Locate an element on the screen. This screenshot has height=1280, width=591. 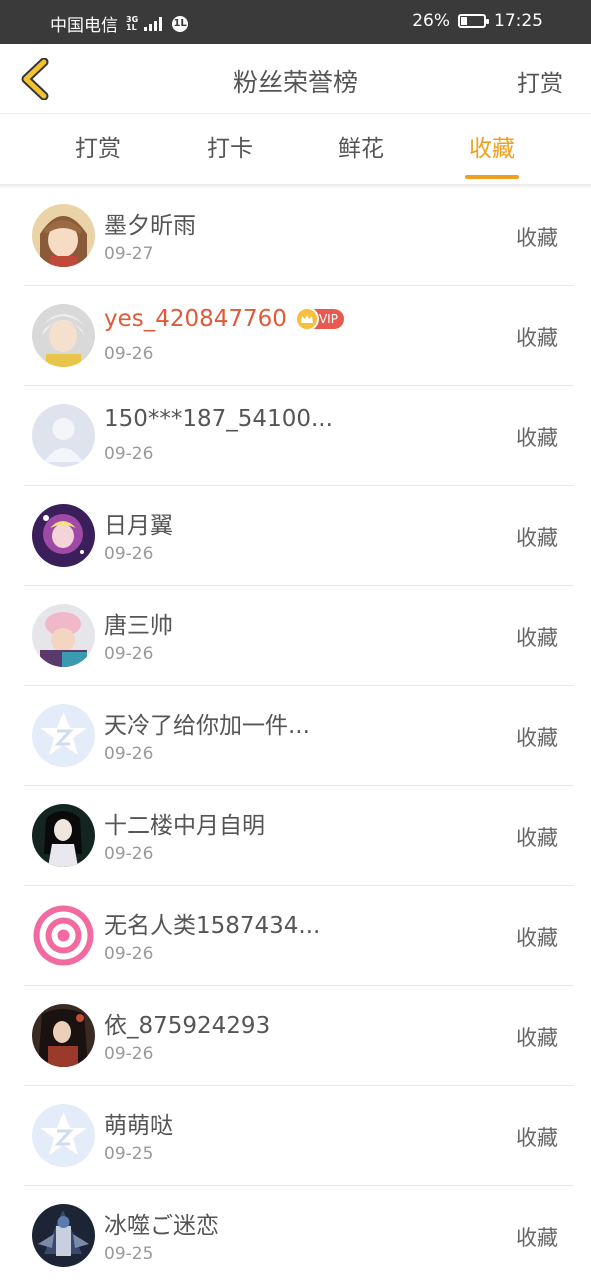
network-type-icon: 3G 1L is located at coordinates (132, 23).